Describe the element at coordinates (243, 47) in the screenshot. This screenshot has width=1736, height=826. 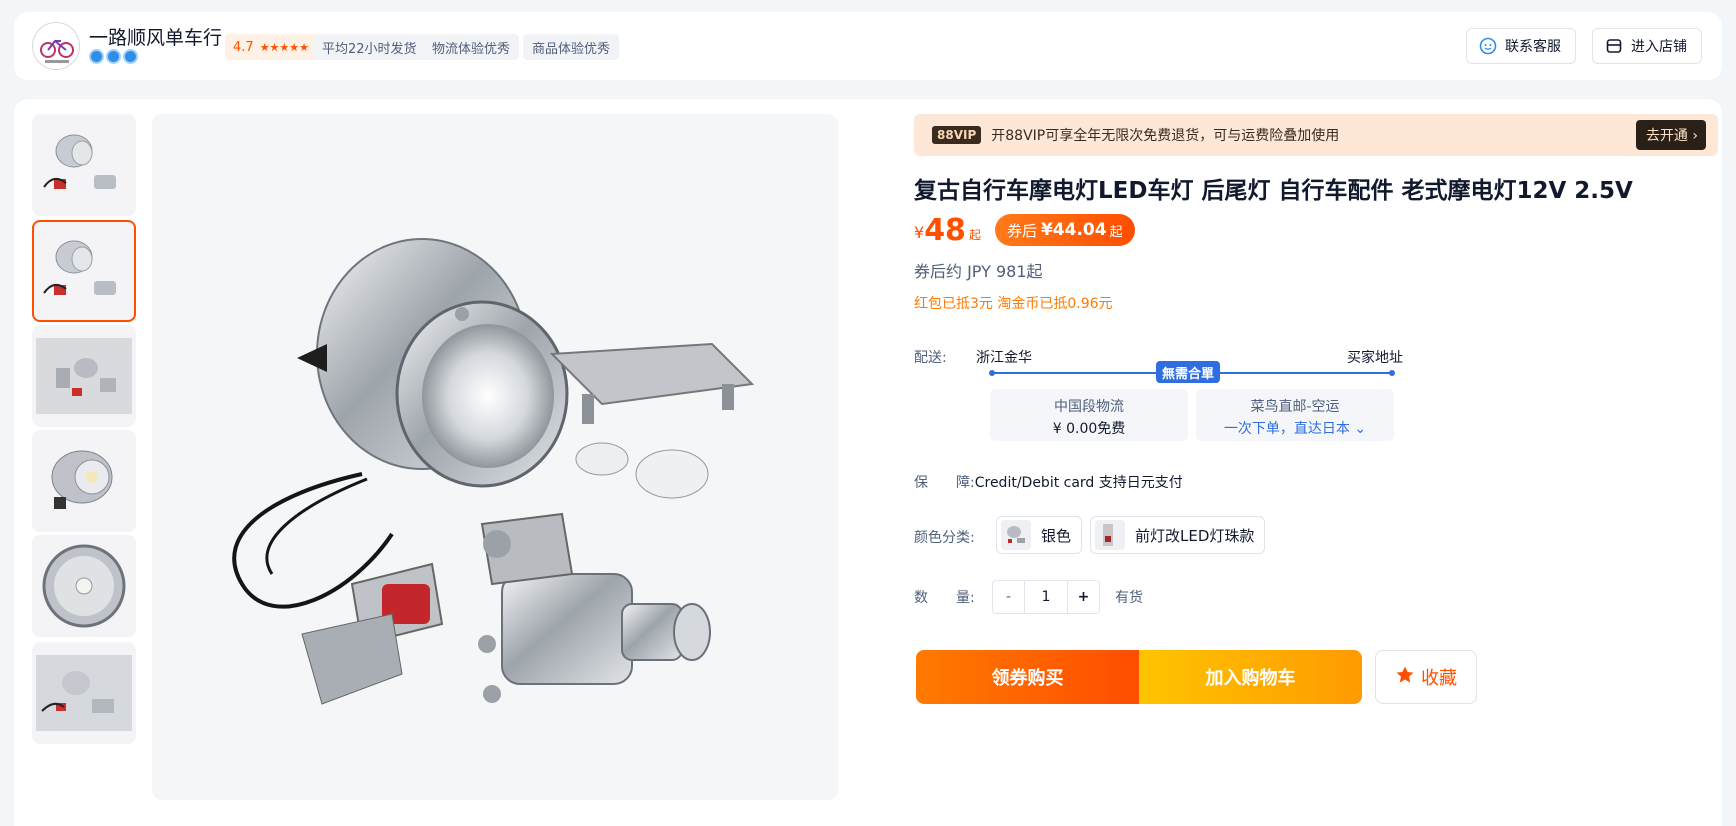
I see `rating-value: 4.7` at that location.